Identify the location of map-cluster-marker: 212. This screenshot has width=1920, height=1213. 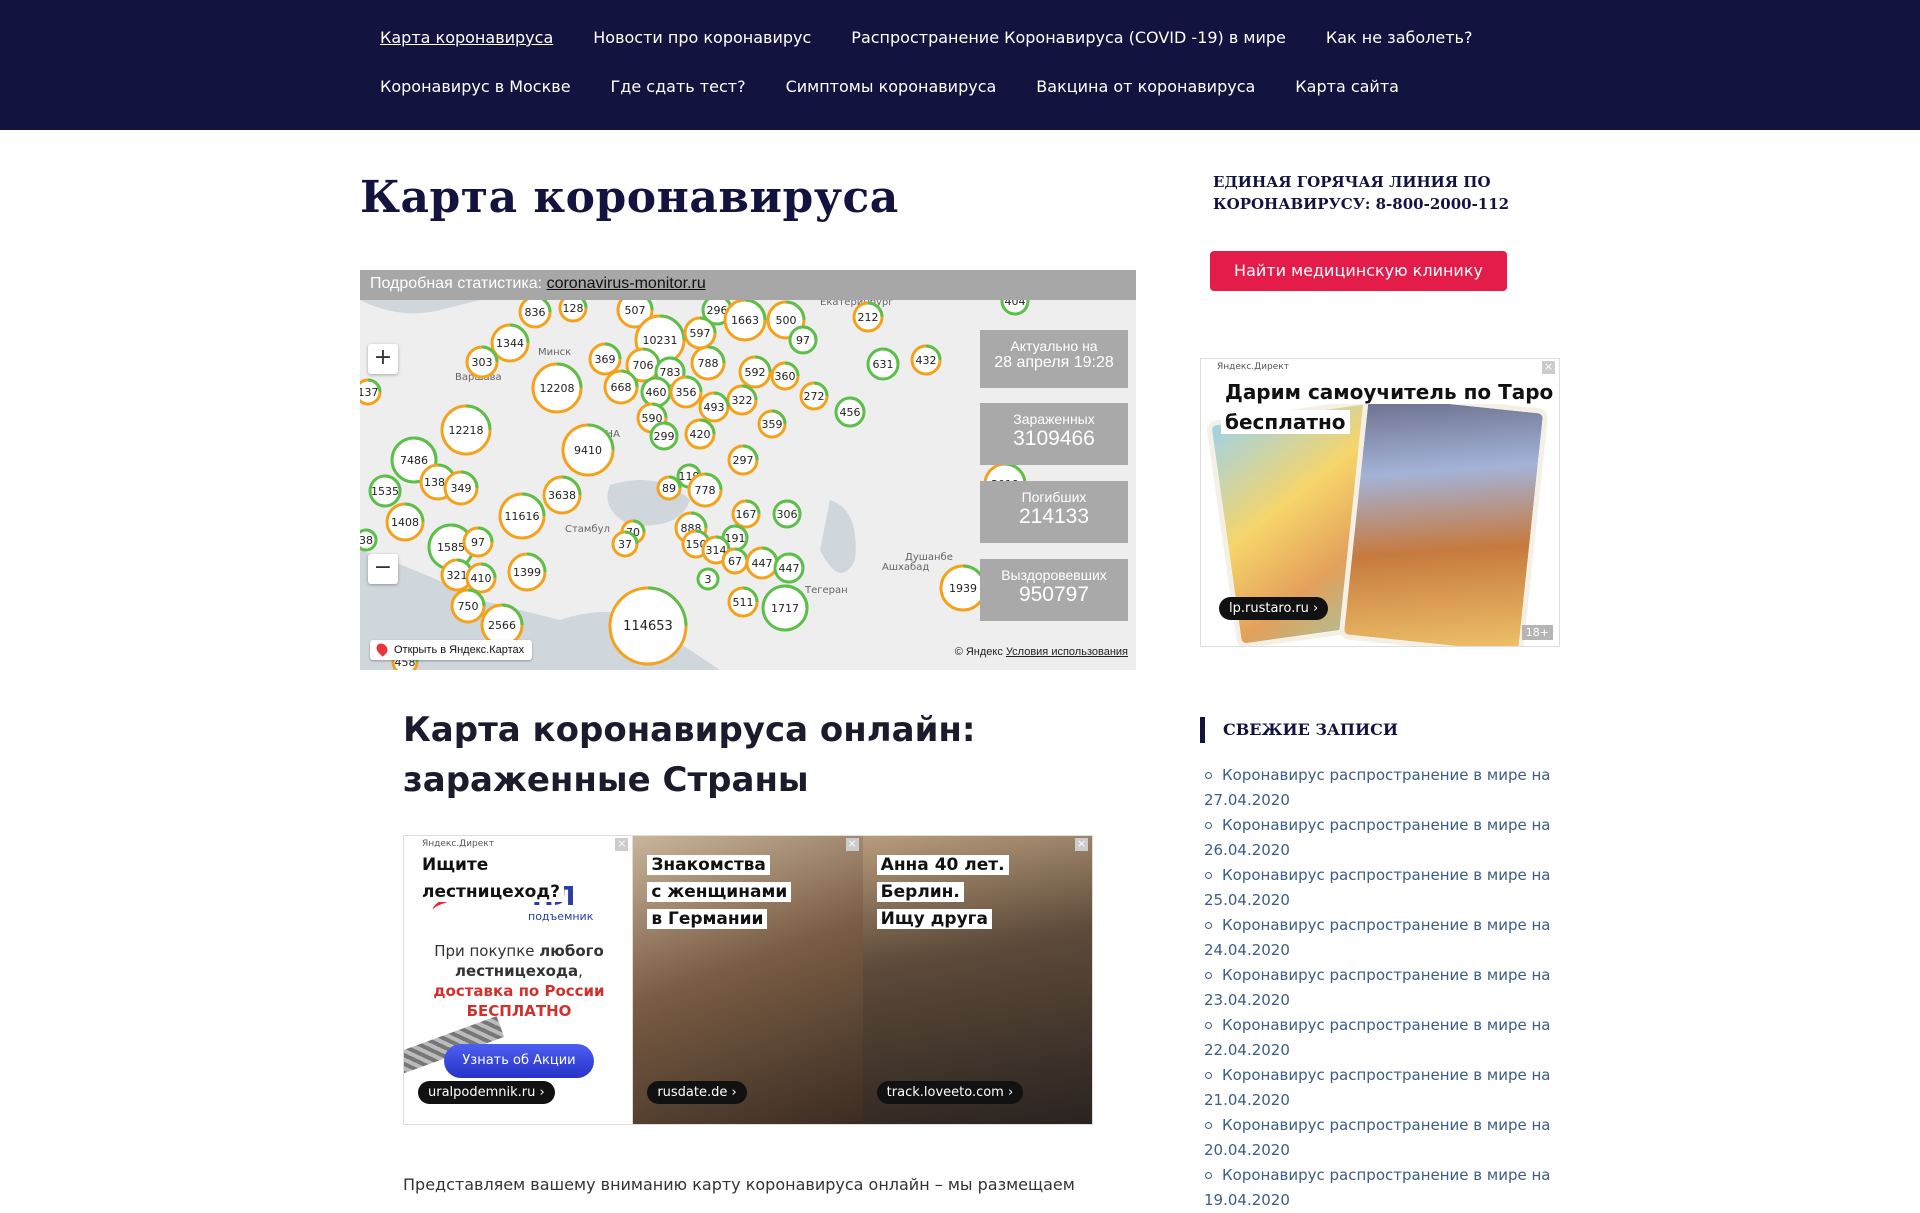
(868, 317).